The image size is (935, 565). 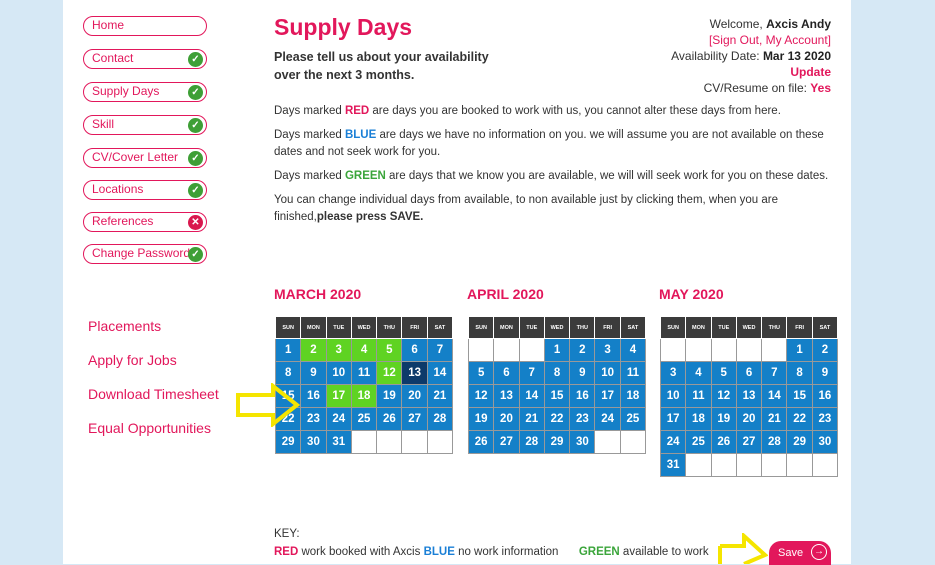 I want to click on sidebar-item-references: References ✕, so click(x=145, y=222).